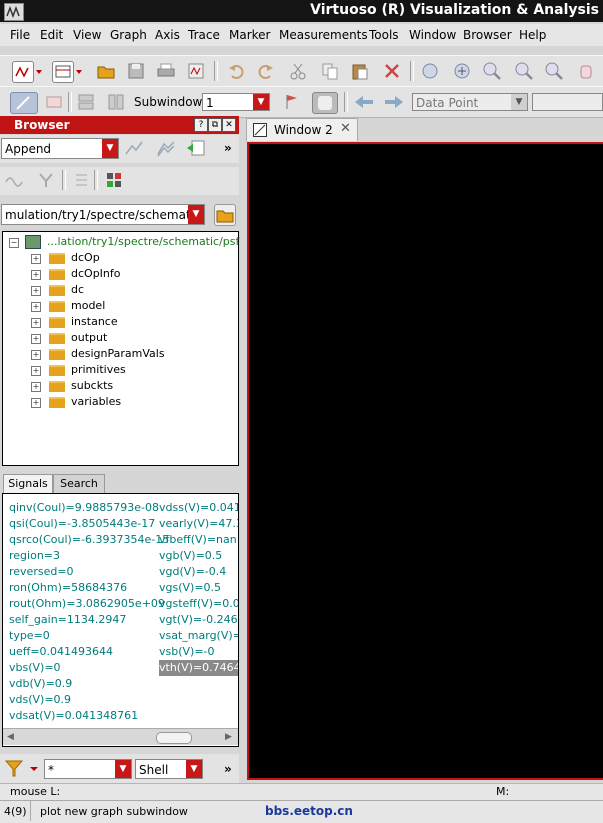  What do you see at coordinates (586, 71) in the screenshot?
I see `pan-hand-icon` at bounding box center [586, 71].